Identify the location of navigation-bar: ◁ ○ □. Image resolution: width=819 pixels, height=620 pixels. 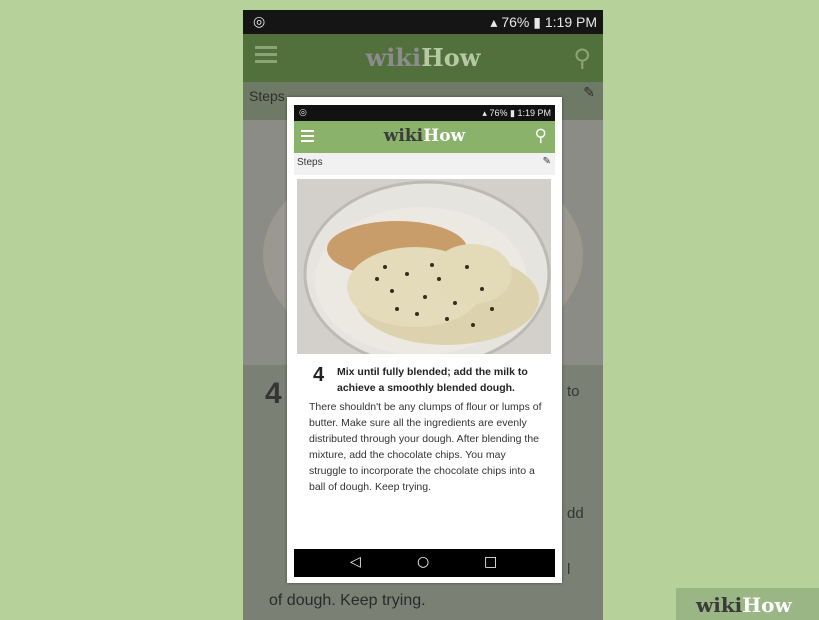
(424, 563).